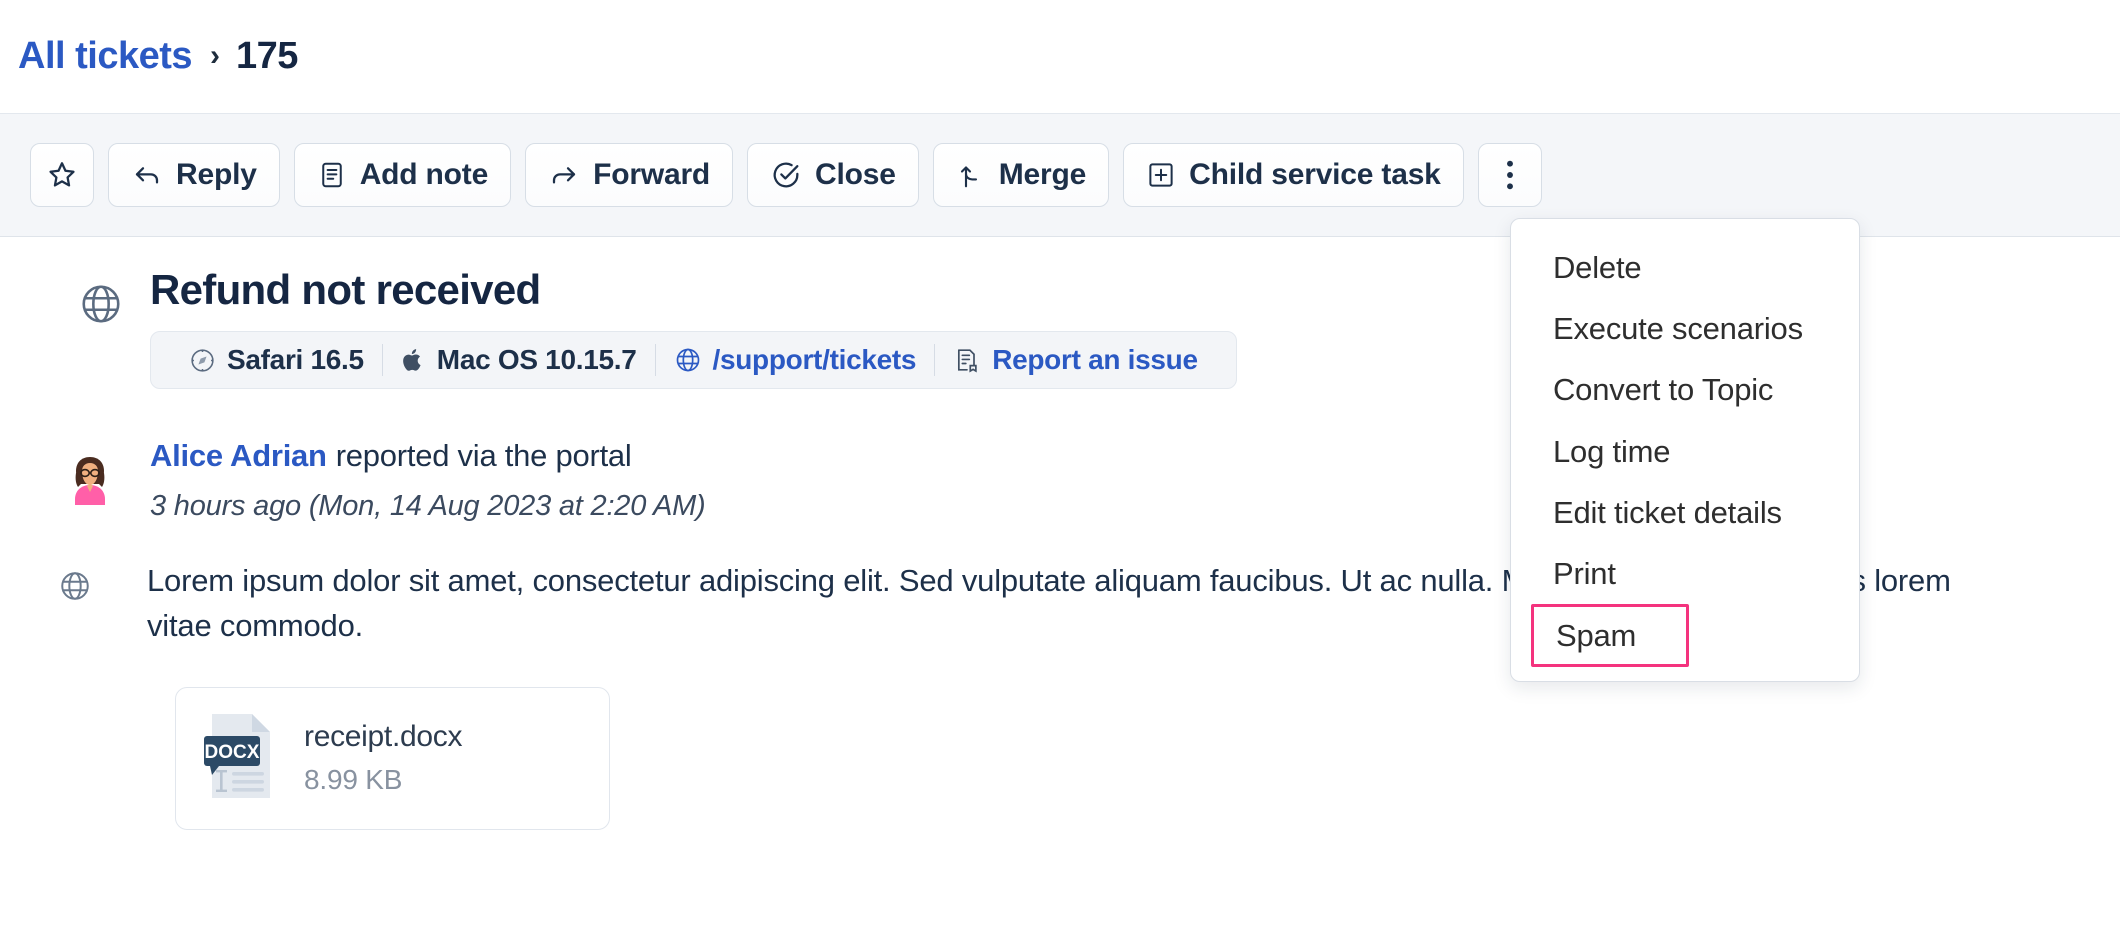 The image size is (2120, 932). Describe the element at coordinates (392, 758) in the screenshot. I see `attachment-item: DOCX receipt.docx 8.99 KB` at that location.